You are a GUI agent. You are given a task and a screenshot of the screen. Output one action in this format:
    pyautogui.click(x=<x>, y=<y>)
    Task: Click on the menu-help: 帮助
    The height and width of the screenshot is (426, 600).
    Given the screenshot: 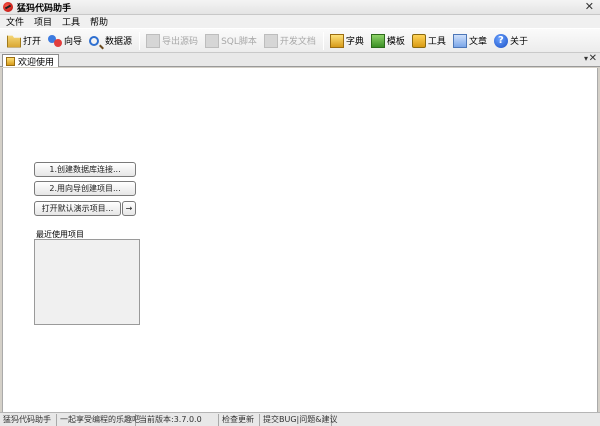 What is the action you would take?
    pyautogui.click(x=99, y=21)
    